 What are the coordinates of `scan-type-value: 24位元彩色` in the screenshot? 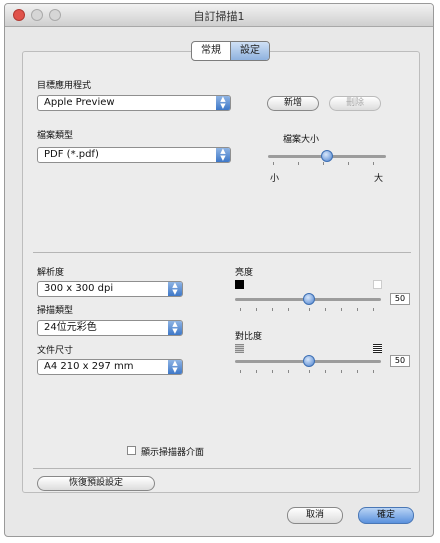 It's located at (70, 327).